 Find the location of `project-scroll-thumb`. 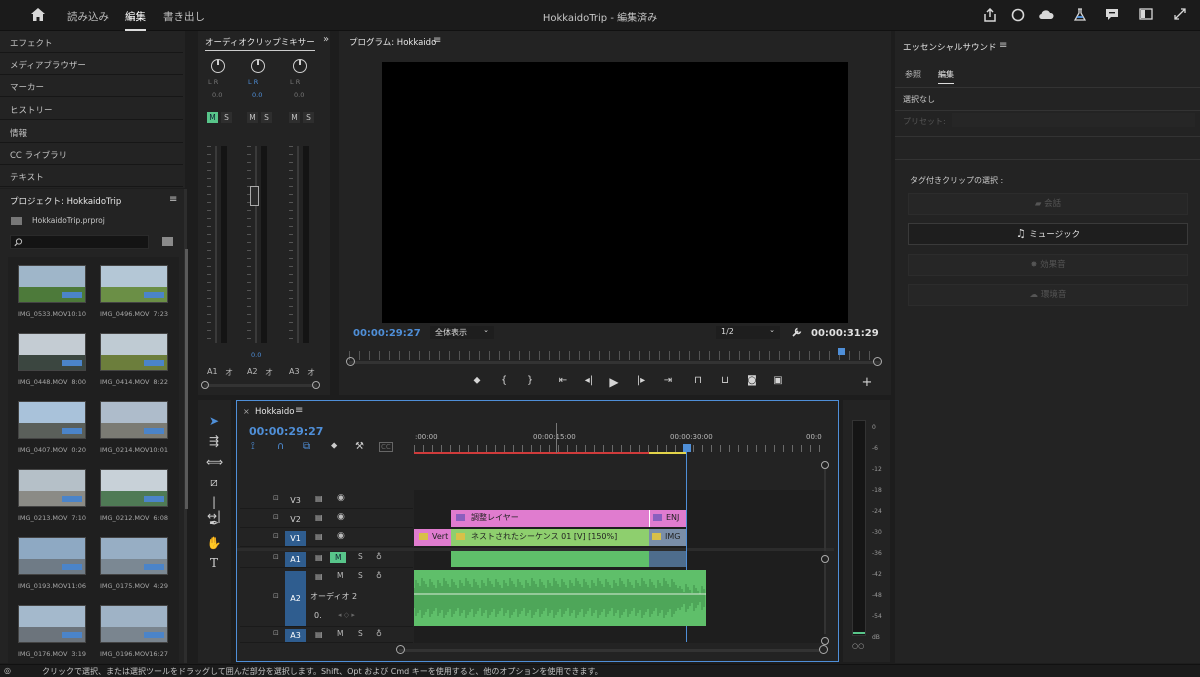

project-scroll-thumb is located at coordinates (186, 379).